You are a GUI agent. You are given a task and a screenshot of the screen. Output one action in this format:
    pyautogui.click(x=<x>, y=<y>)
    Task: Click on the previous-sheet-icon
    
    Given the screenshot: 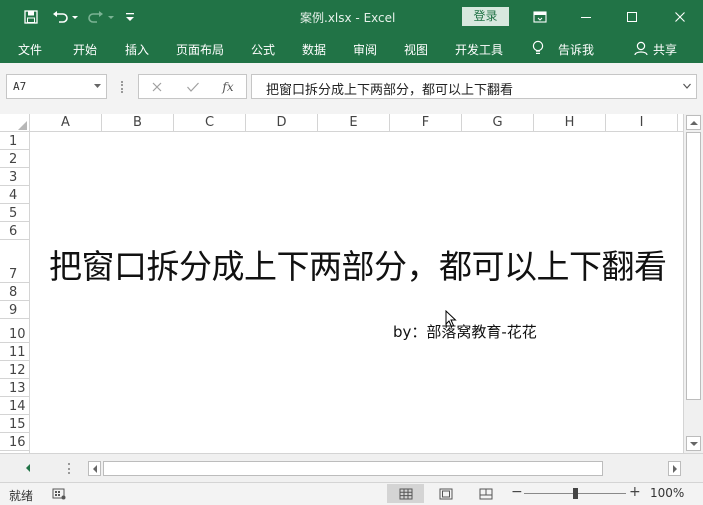 What is the action you would take?
    pyautogui.click(x=28, y=469)
    